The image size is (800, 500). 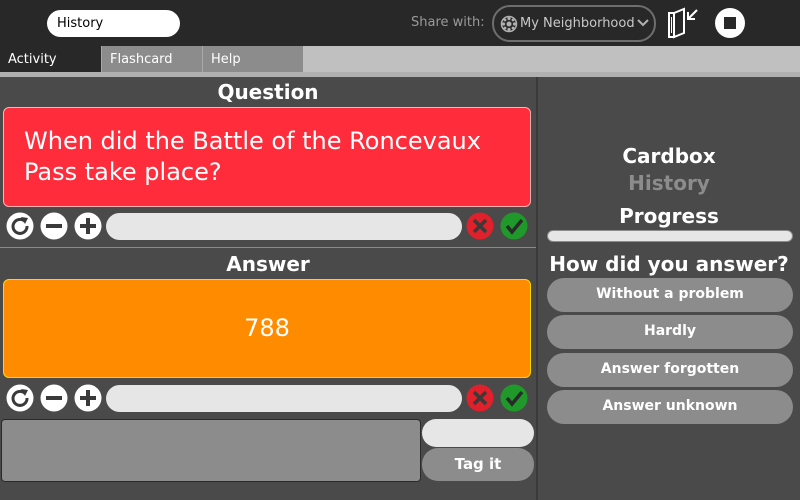 I want to click on cardbox-name: History, so click(x=669, y=183).